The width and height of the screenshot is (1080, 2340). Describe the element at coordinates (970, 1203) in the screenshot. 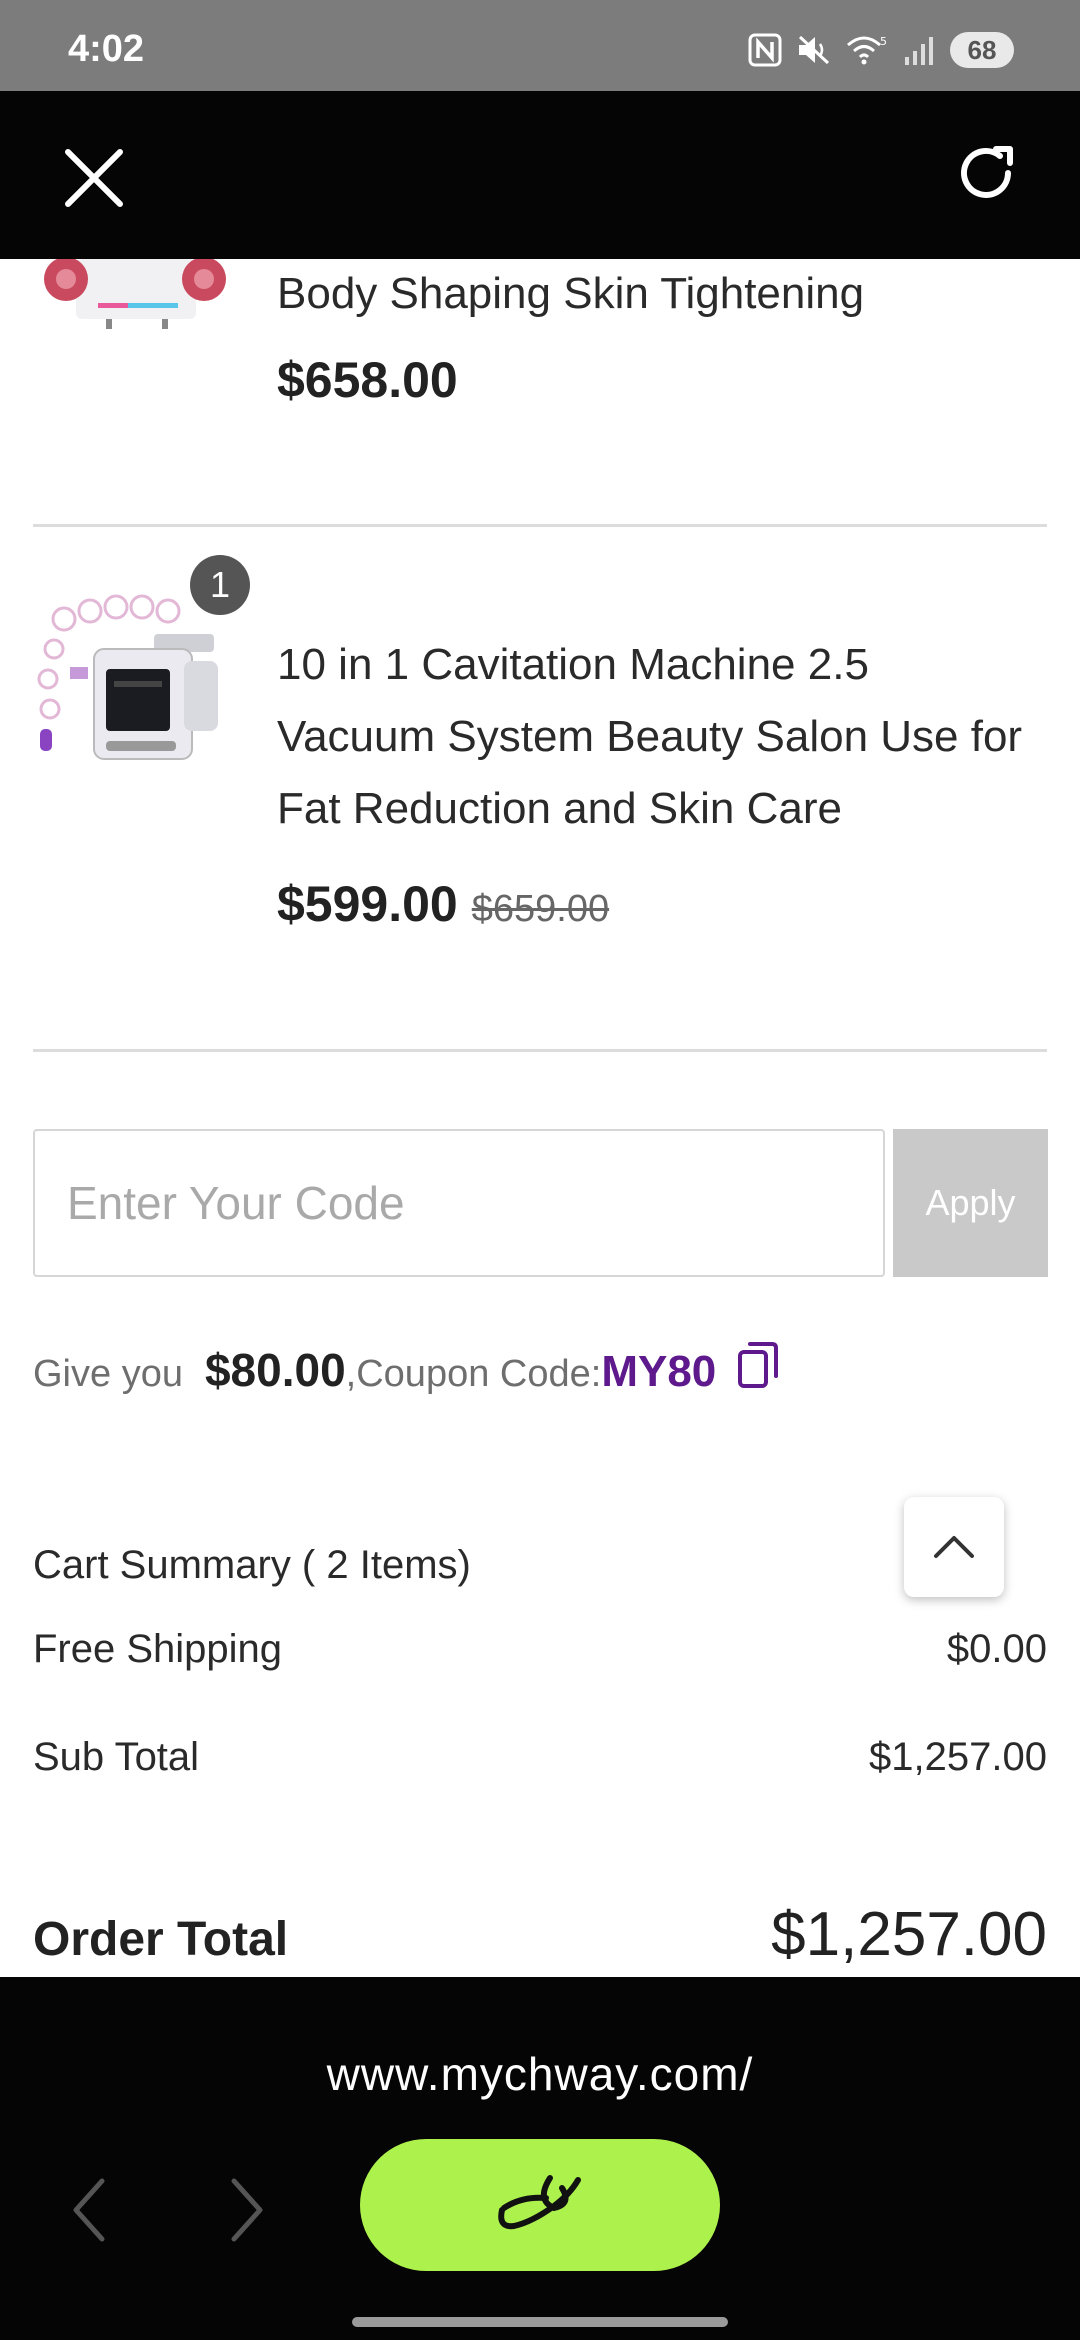

I see `apply-button: Apply` at that location.